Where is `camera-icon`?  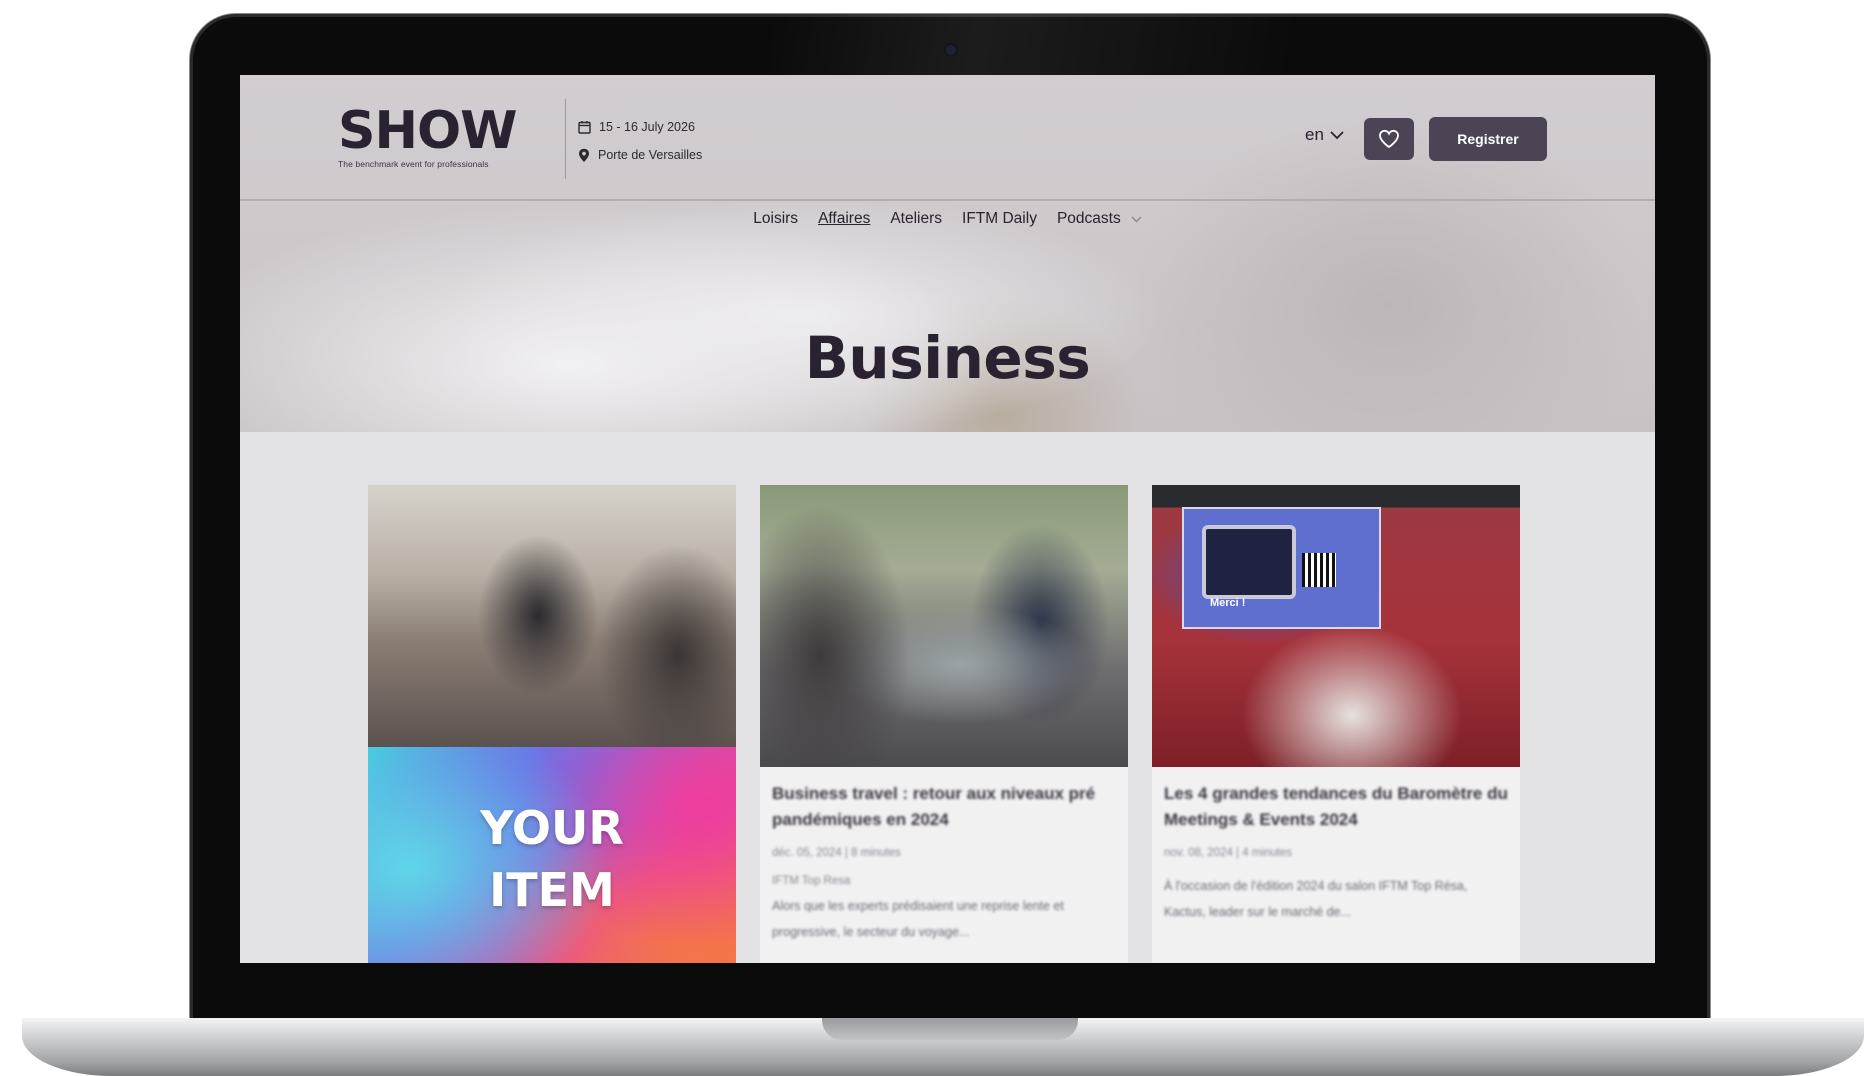 camera-icon is located at coordinates (951, 50).